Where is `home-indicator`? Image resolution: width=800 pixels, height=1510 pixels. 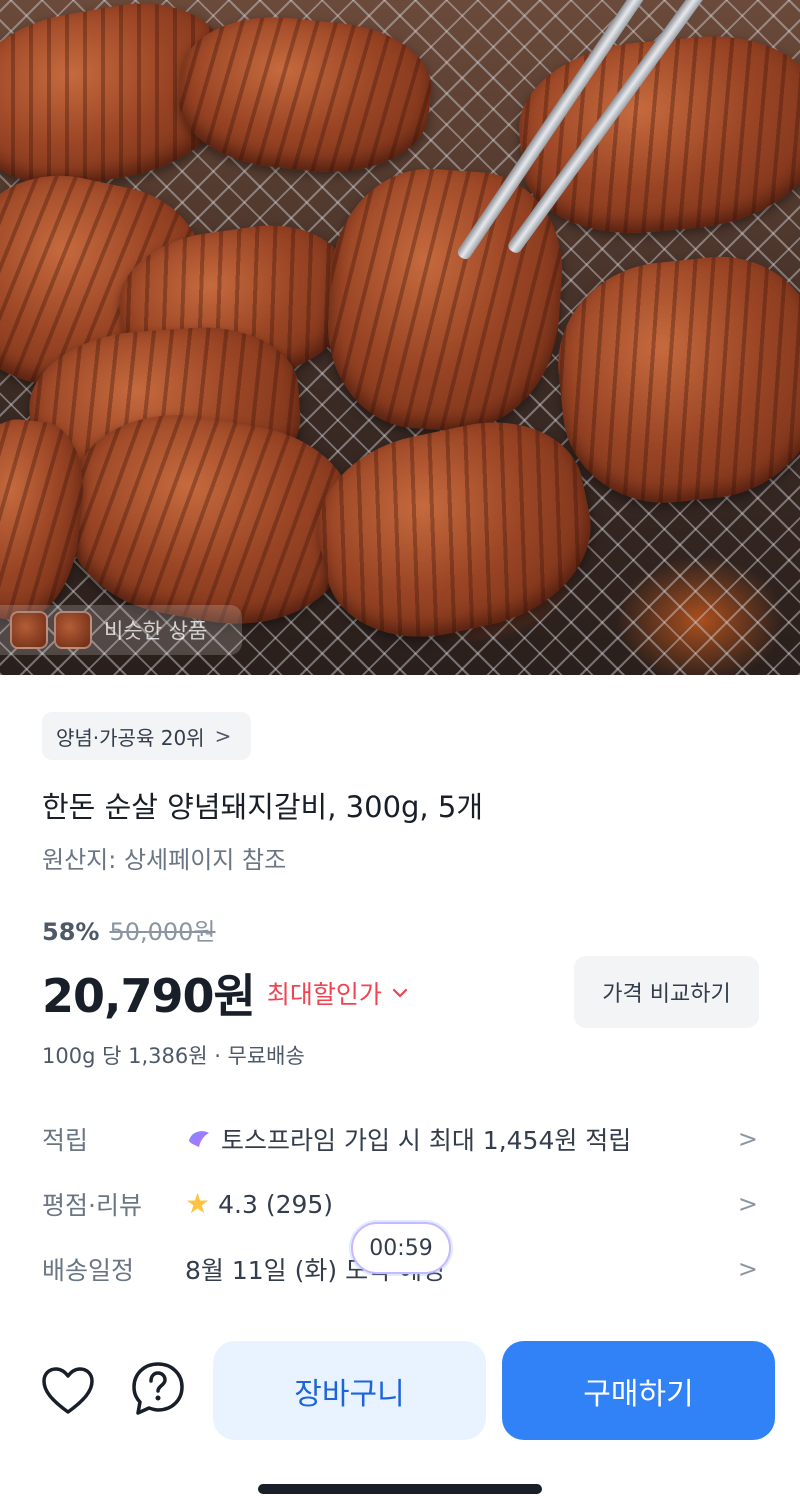
home-indicator is located at coordinates (400, 1489).